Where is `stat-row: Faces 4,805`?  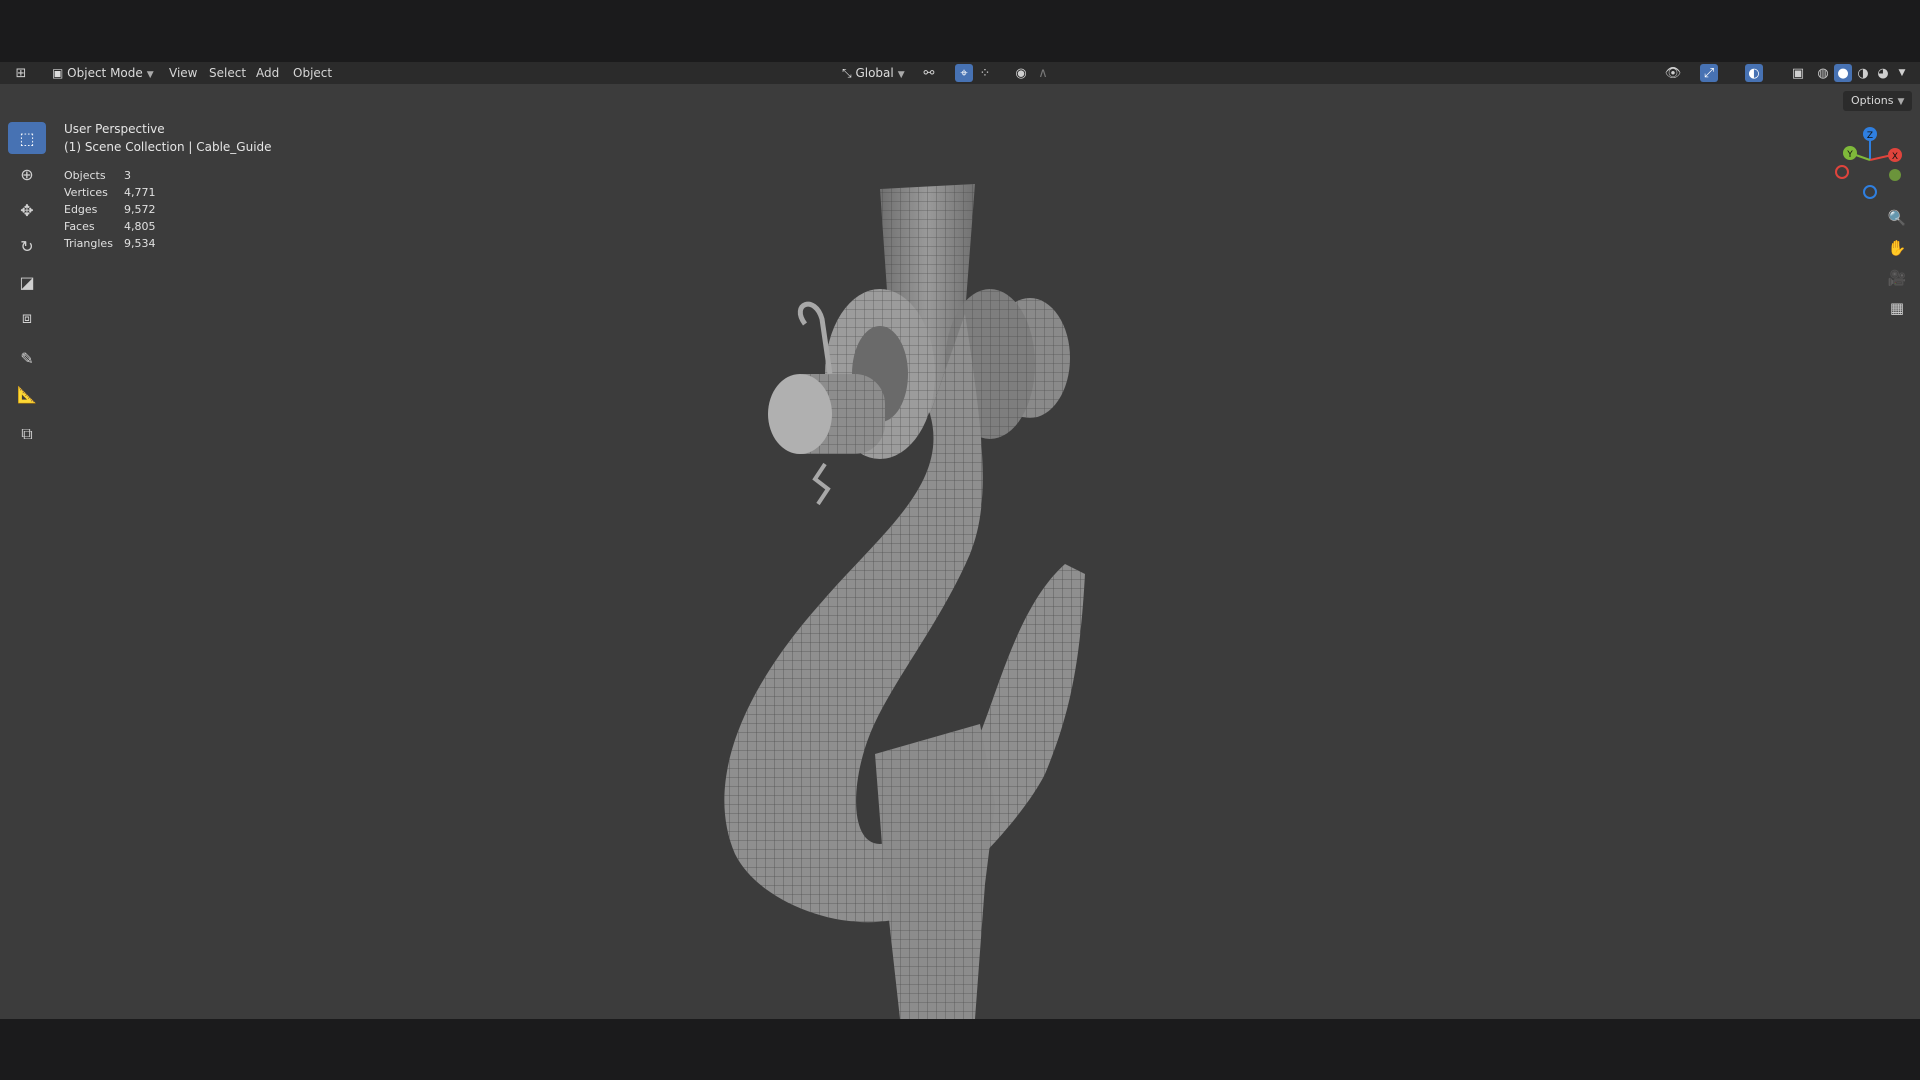 stat-row: Faces 4,805 is located at coordinates (110, 226).